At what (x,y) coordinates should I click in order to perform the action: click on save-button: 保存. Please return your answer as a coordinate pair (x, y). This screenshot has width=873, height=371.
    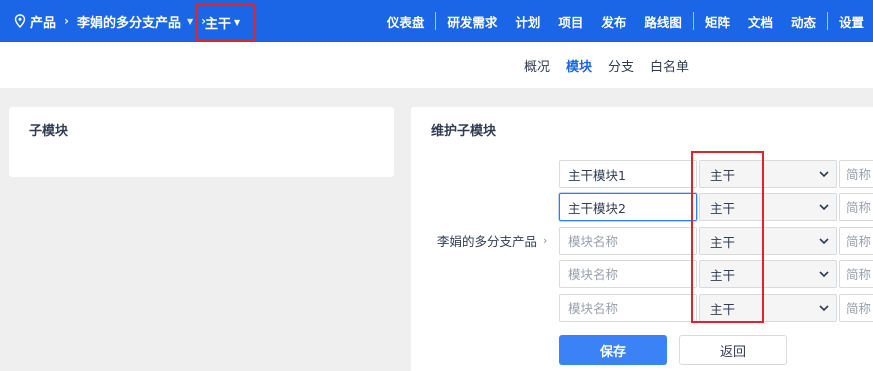
    Looking at the image, I should click on (613, 350).